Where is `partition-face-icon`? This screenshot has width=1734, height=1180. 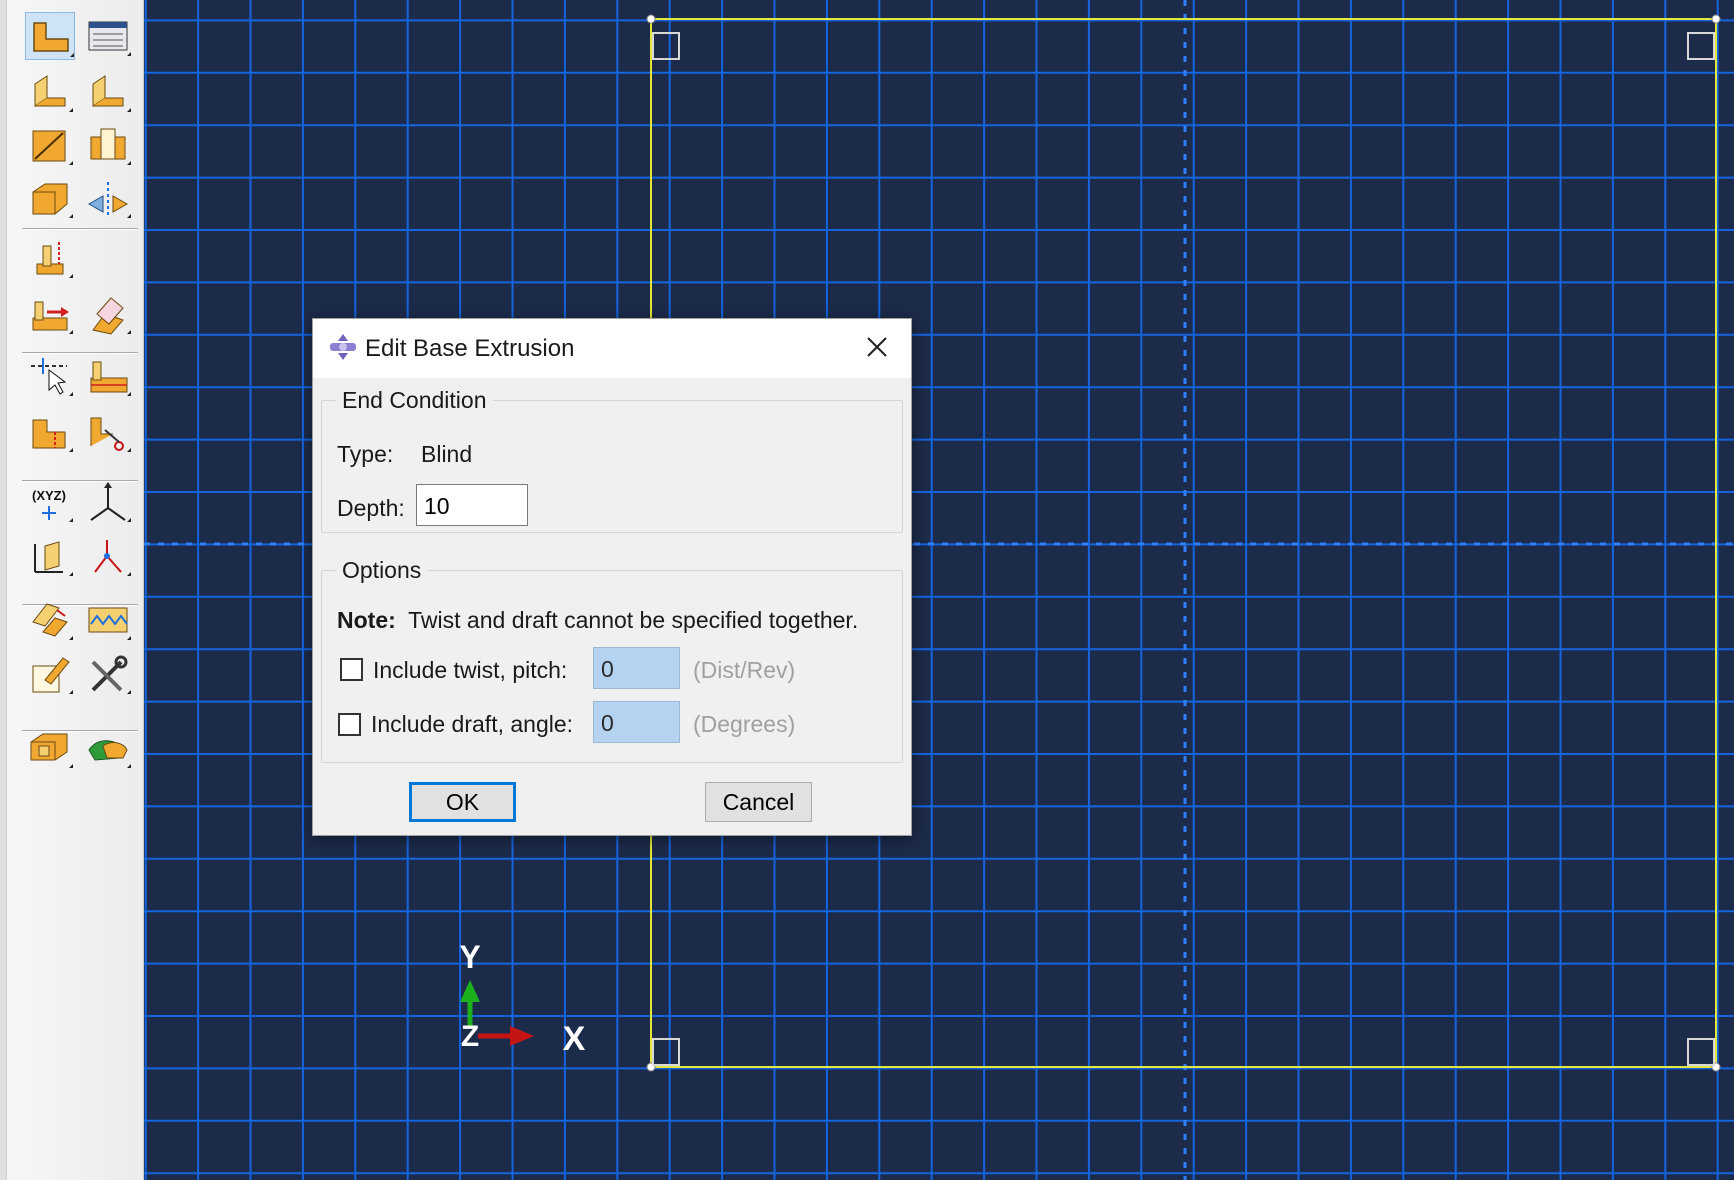
partition-face-icon is located at coordinates (110, 378).